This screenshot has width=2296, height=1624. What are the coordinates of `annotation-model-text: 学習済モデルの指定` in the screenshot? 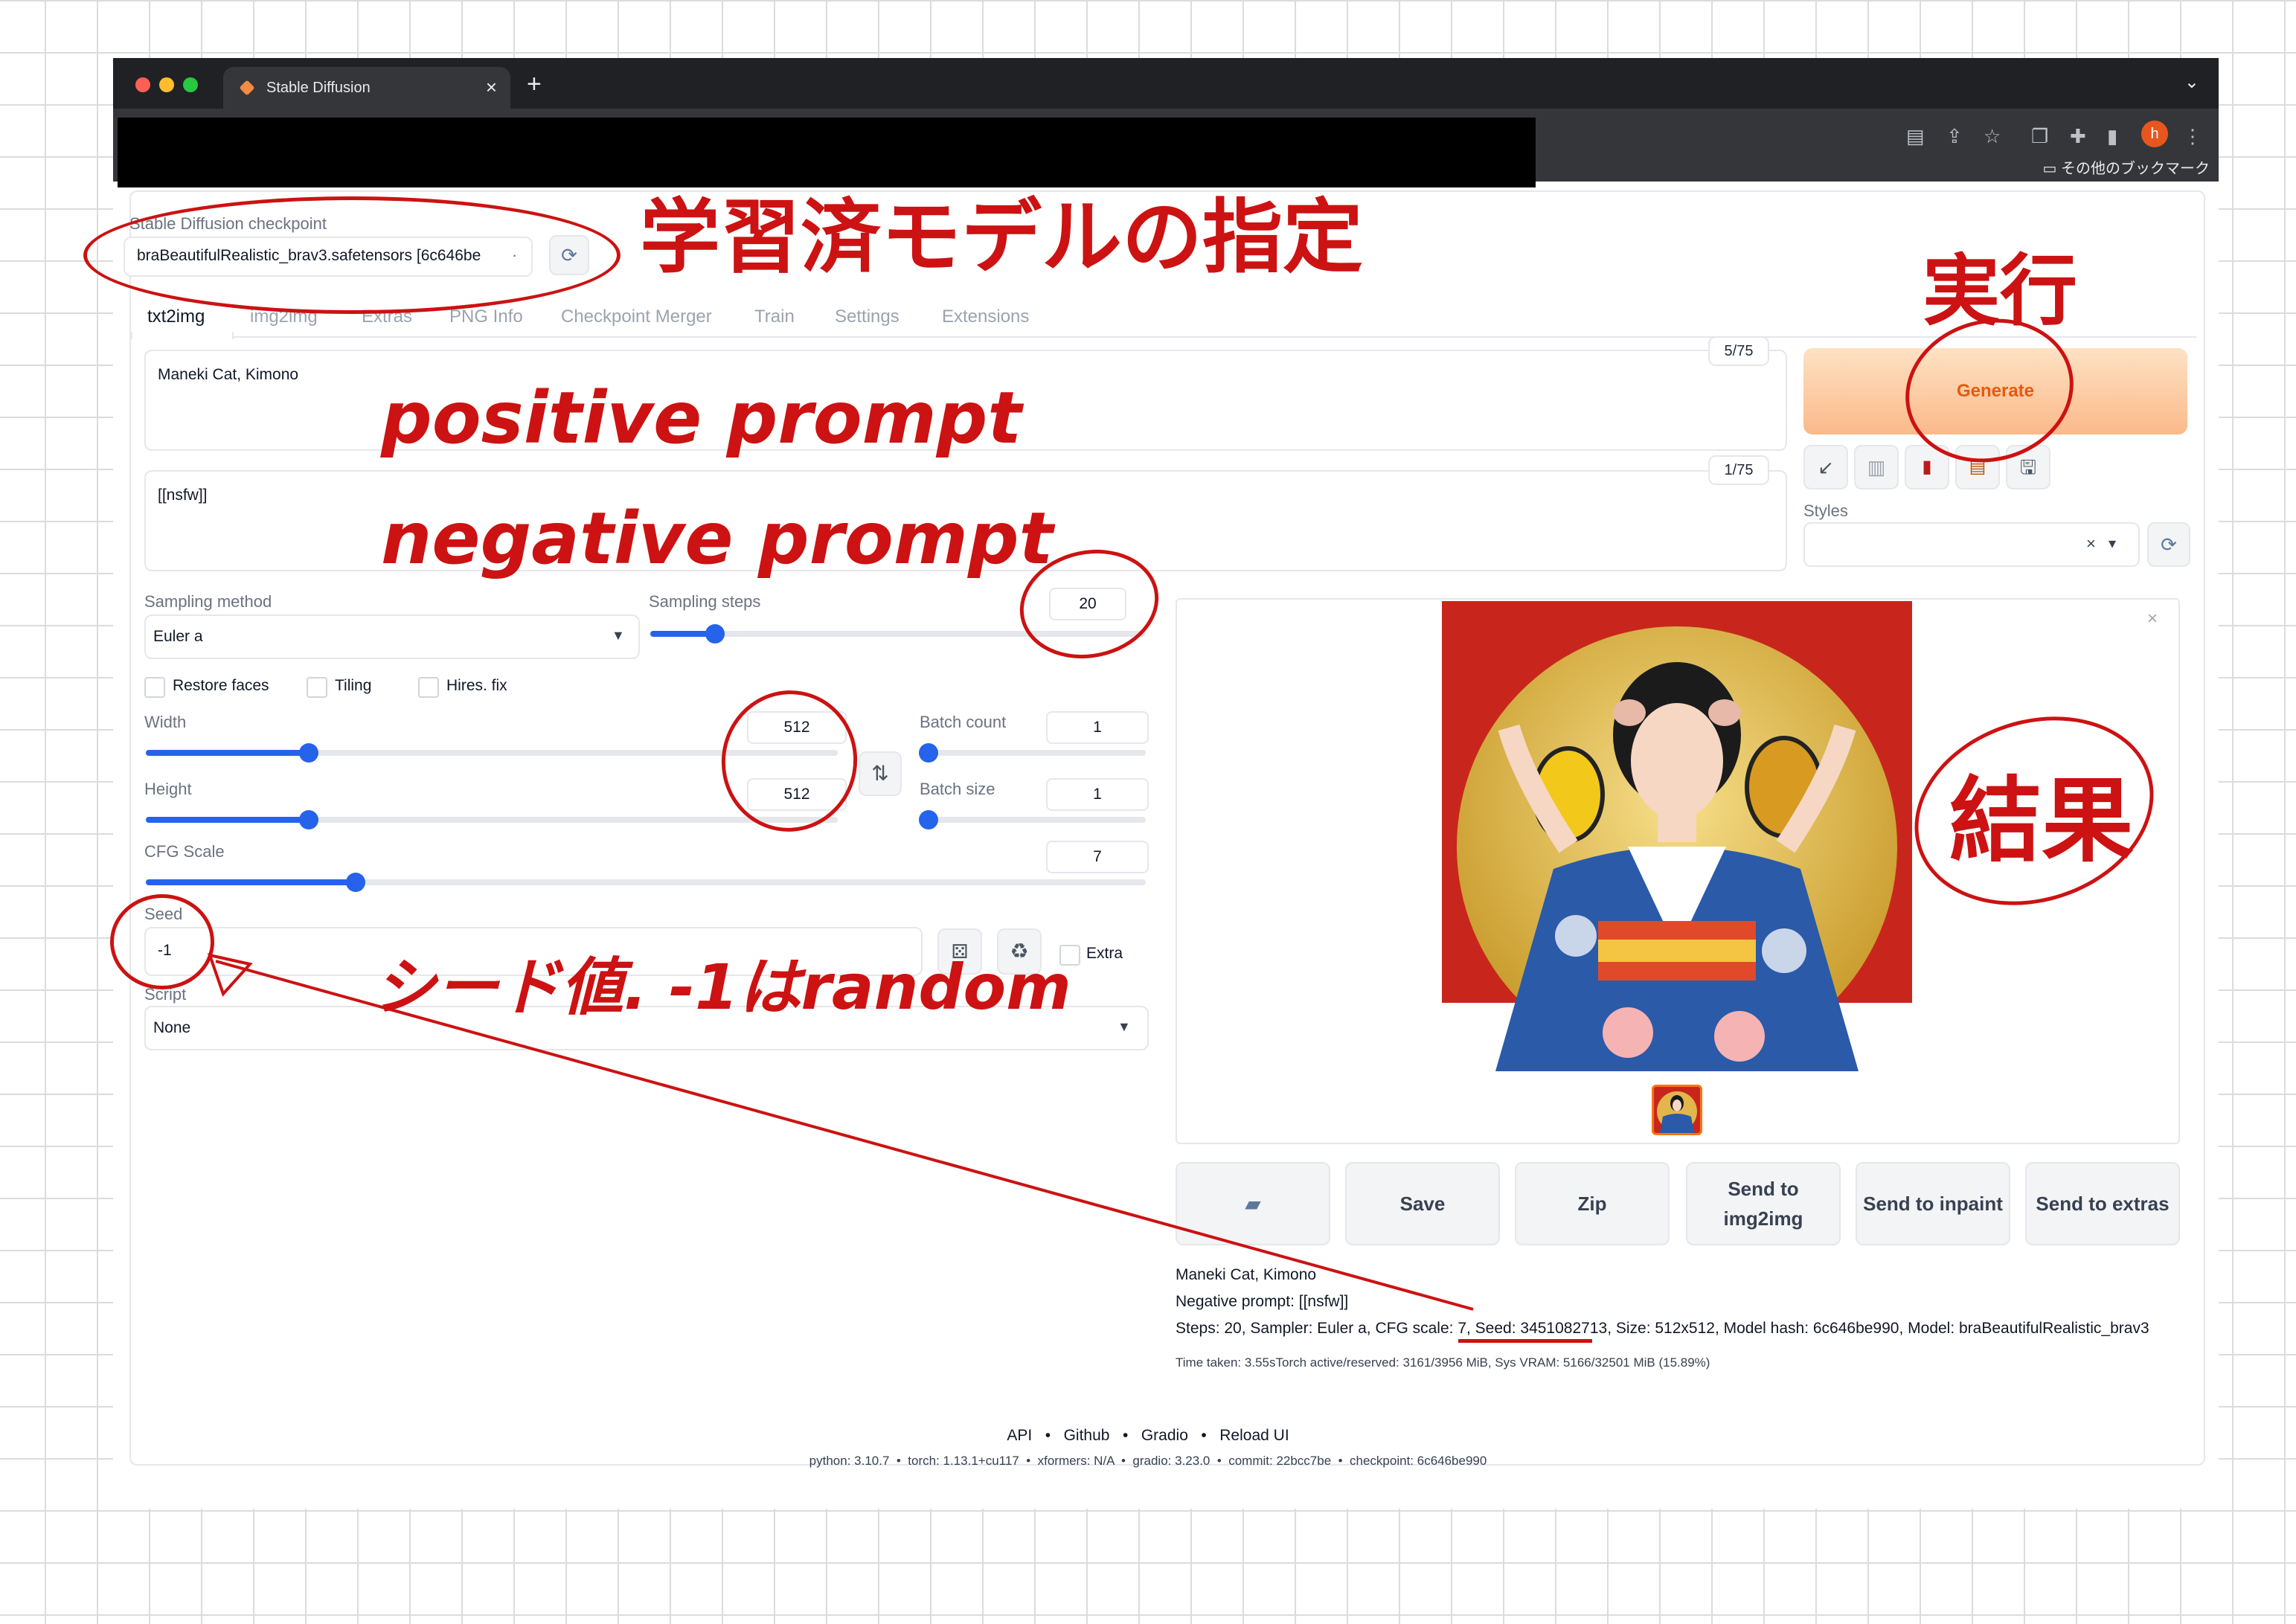 It's located at (1002, 237).